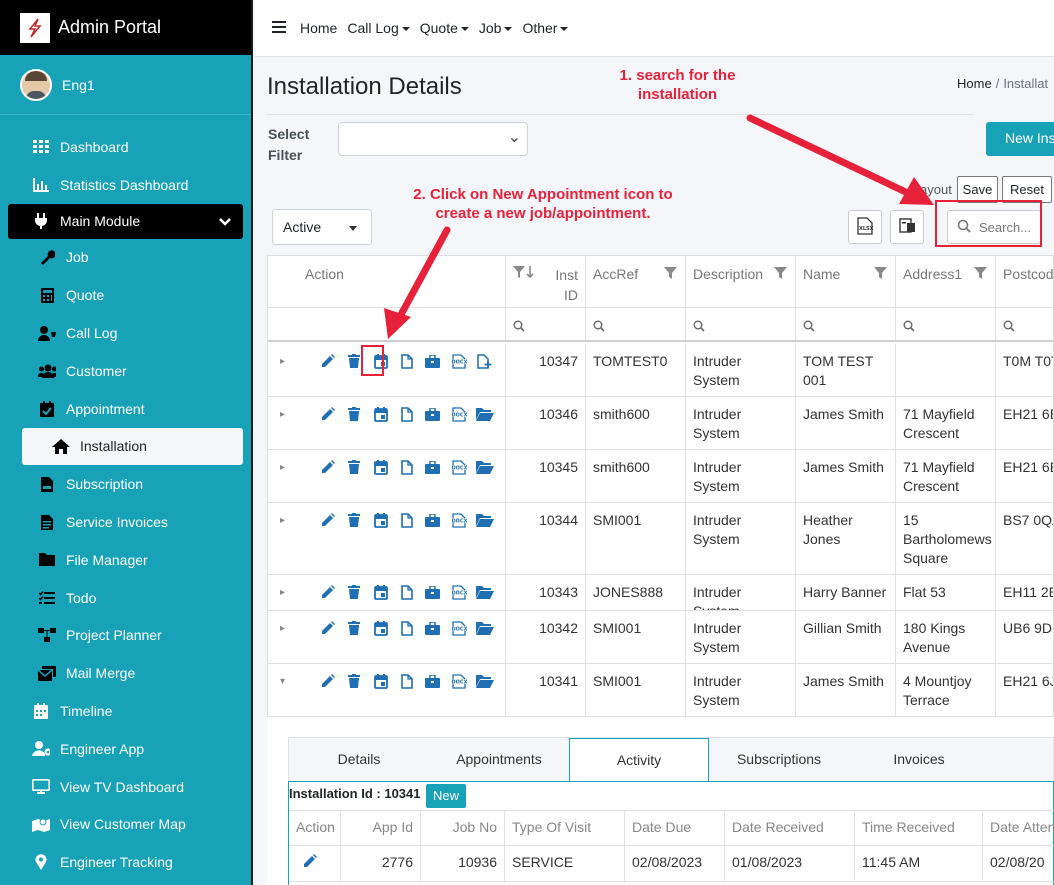 The height and width of the screenshot is (885, 1054). What do you see at coordinates (946, 324) in the screenshot?
I see `filter-cell-address1` at bounding box center [946, 324].